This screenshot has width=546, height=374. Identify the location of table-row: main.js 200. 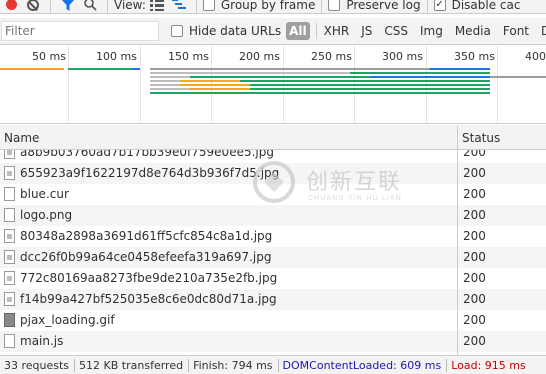
(273, 341).